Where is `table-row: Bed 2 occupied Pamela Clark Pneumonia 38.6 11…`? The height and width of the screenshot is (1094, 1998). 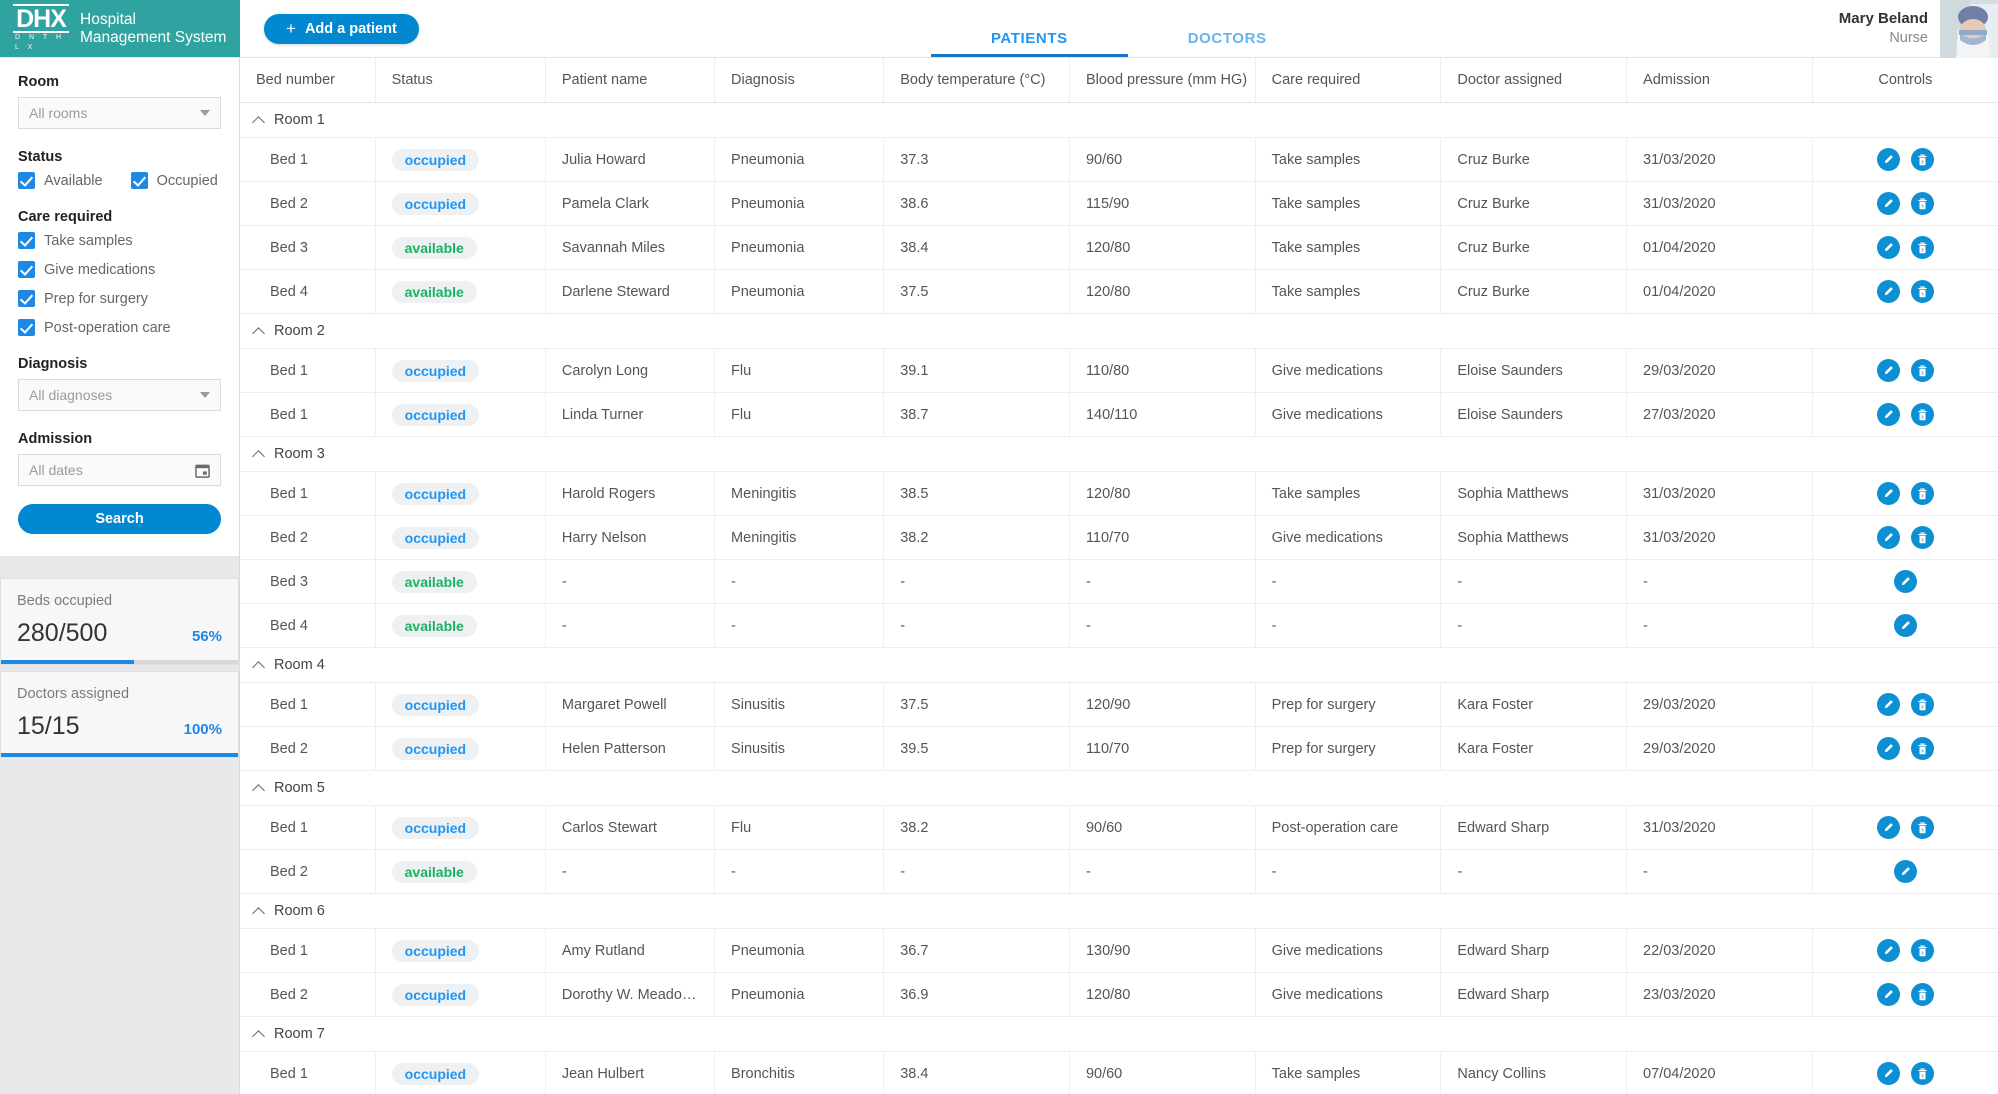 table-row: Bed 2 occupied Pamela Clark Pneumonia 38.6 11… is located at coordinates (1119, 203).